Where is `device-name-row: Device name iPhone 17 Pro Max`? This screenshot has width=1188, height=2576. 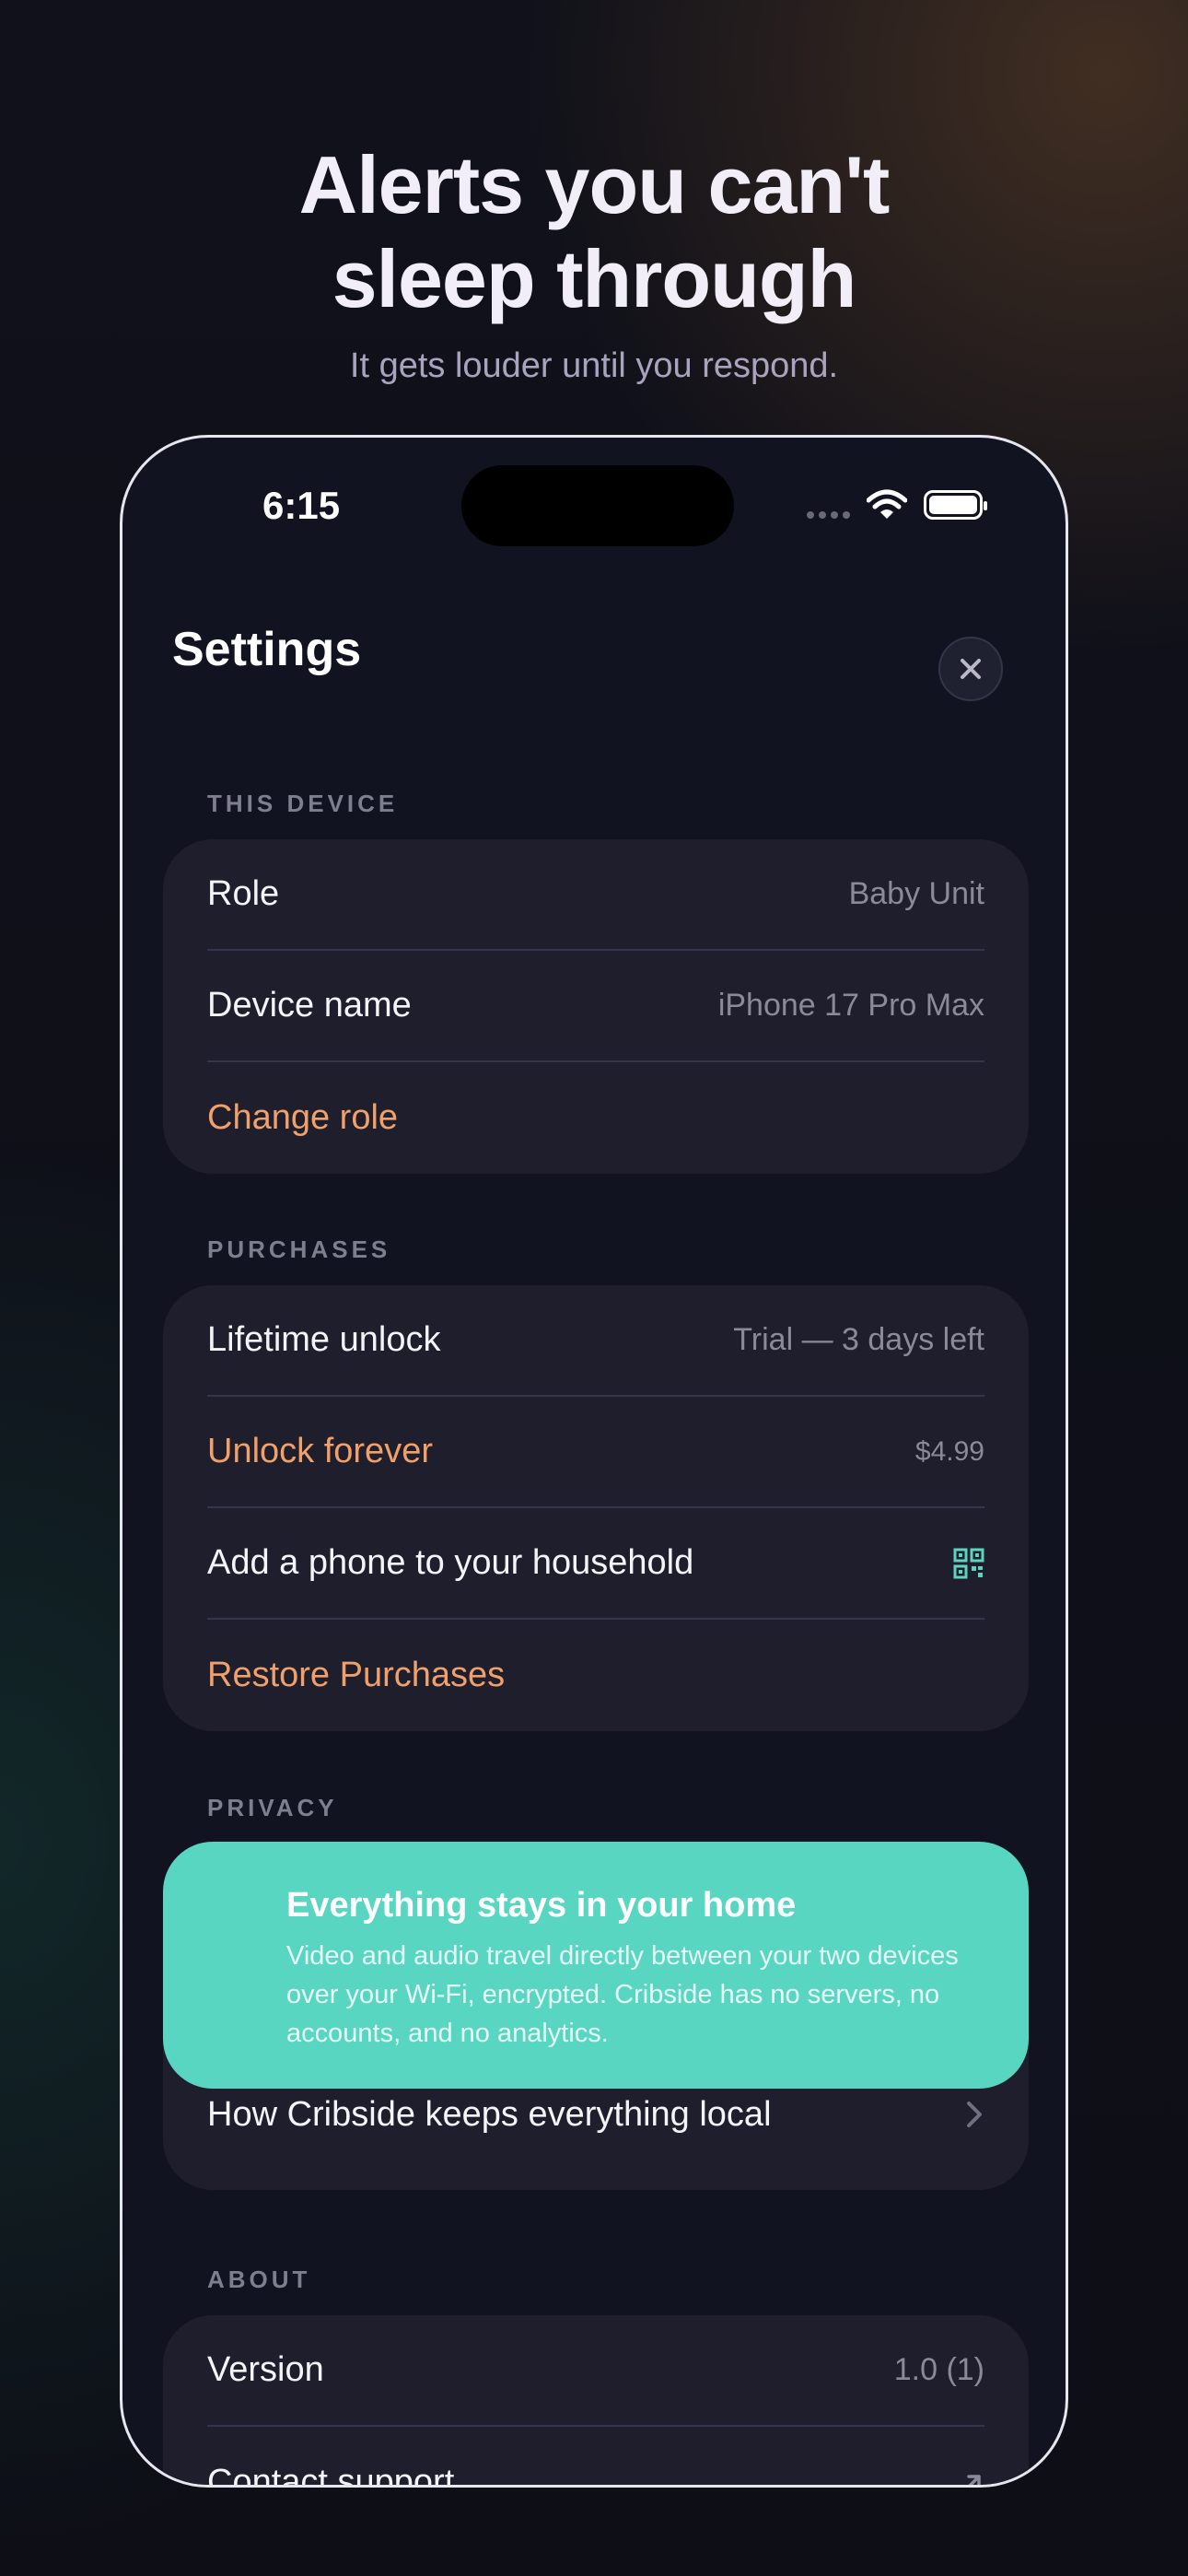
device-name-row: Device name iPhone 17 Pro Max is located at coordinates (595, 1006).